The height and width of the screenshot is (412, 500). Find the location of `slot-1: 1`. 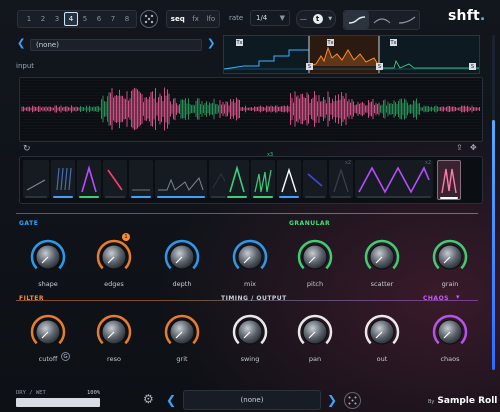

slot-1: 1 is located at coordinates (29, 19).